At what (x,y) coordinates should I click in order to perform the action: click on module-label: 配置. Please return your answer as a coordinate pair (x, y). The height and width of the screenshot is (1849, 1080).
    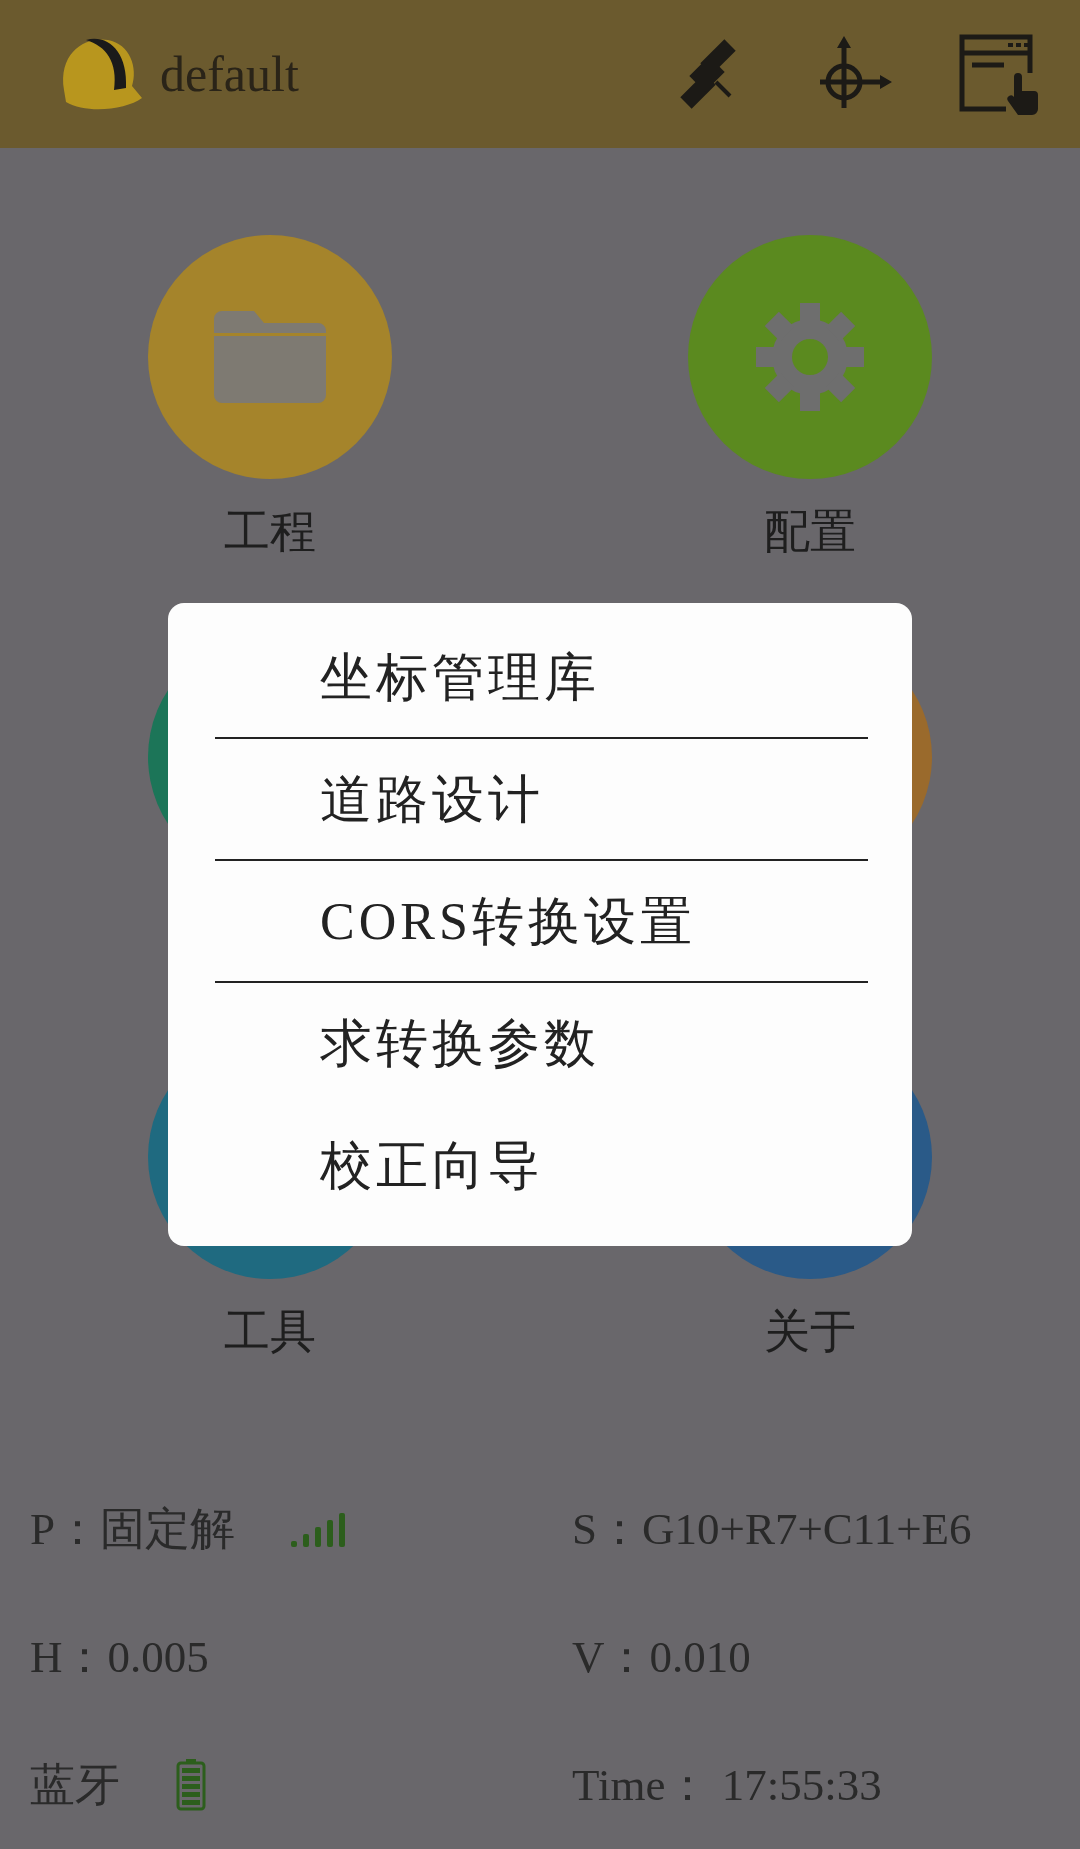
    Looking at the image, I should click on (810, 532).